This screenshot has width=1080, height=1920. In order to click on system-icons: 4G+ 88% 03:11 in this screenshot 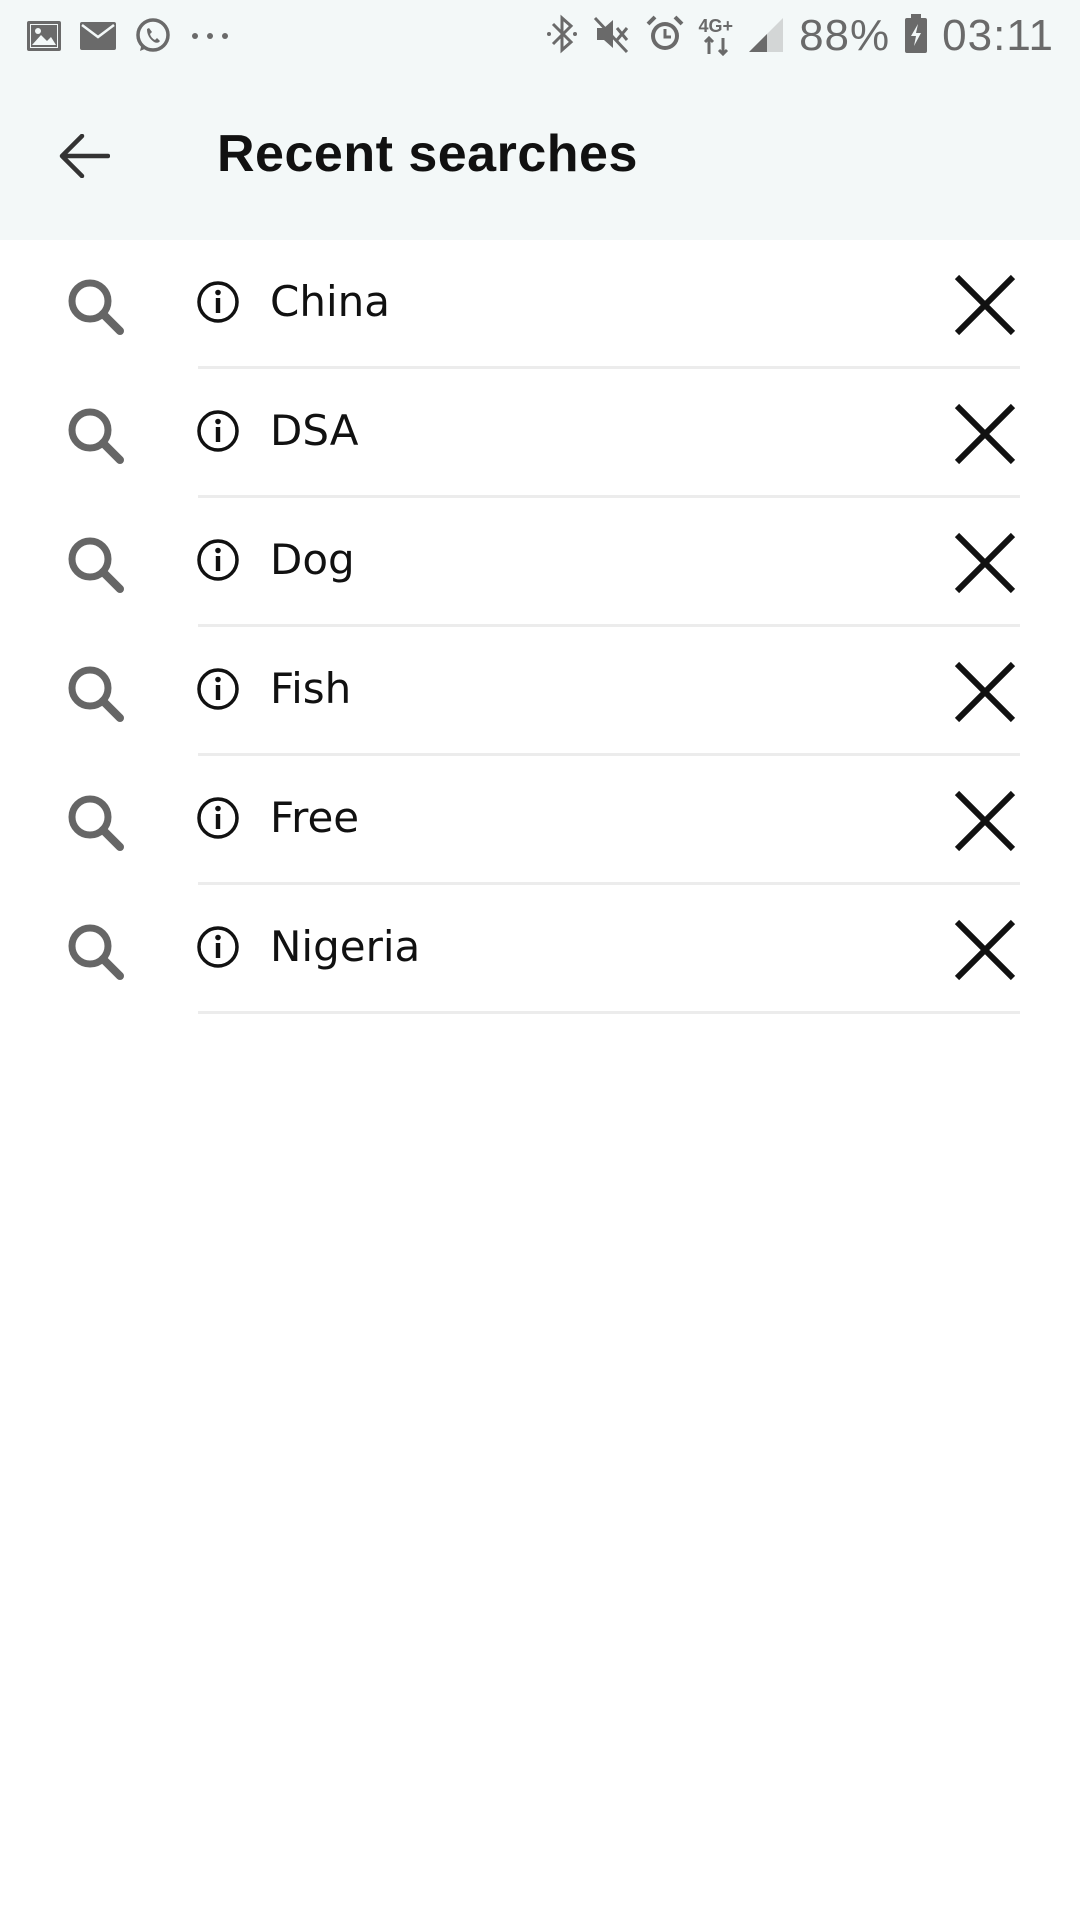, I will do `click(812, 36)`.